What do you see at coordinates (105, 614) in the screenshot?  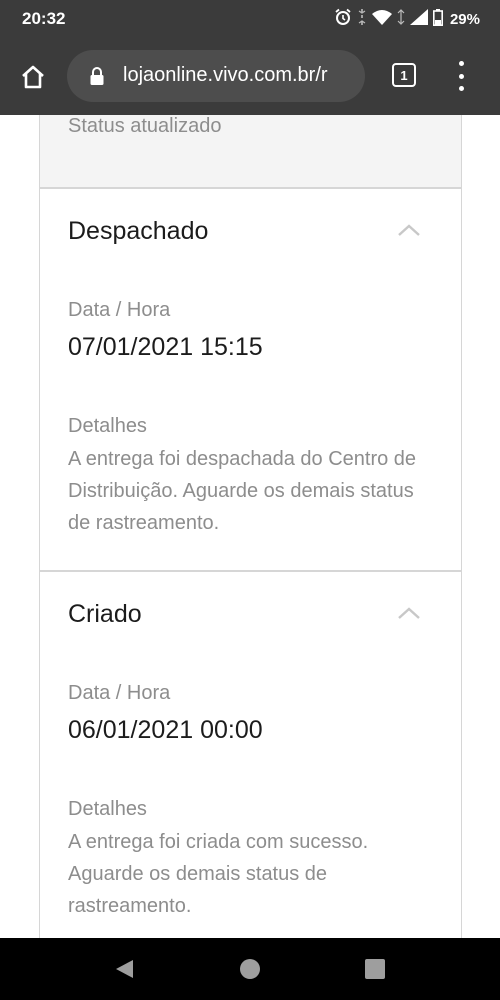 I see `event-title: Criado` at bounding box center [105, 614].